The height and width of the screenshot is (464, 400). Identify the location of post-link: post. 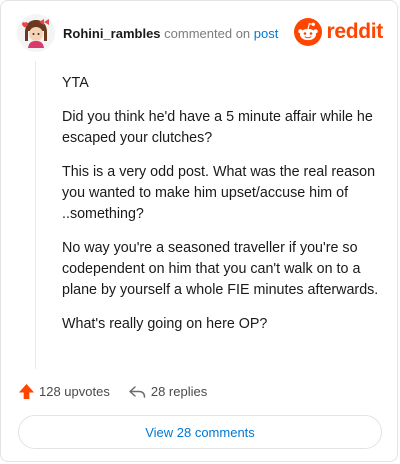
(266, 33).